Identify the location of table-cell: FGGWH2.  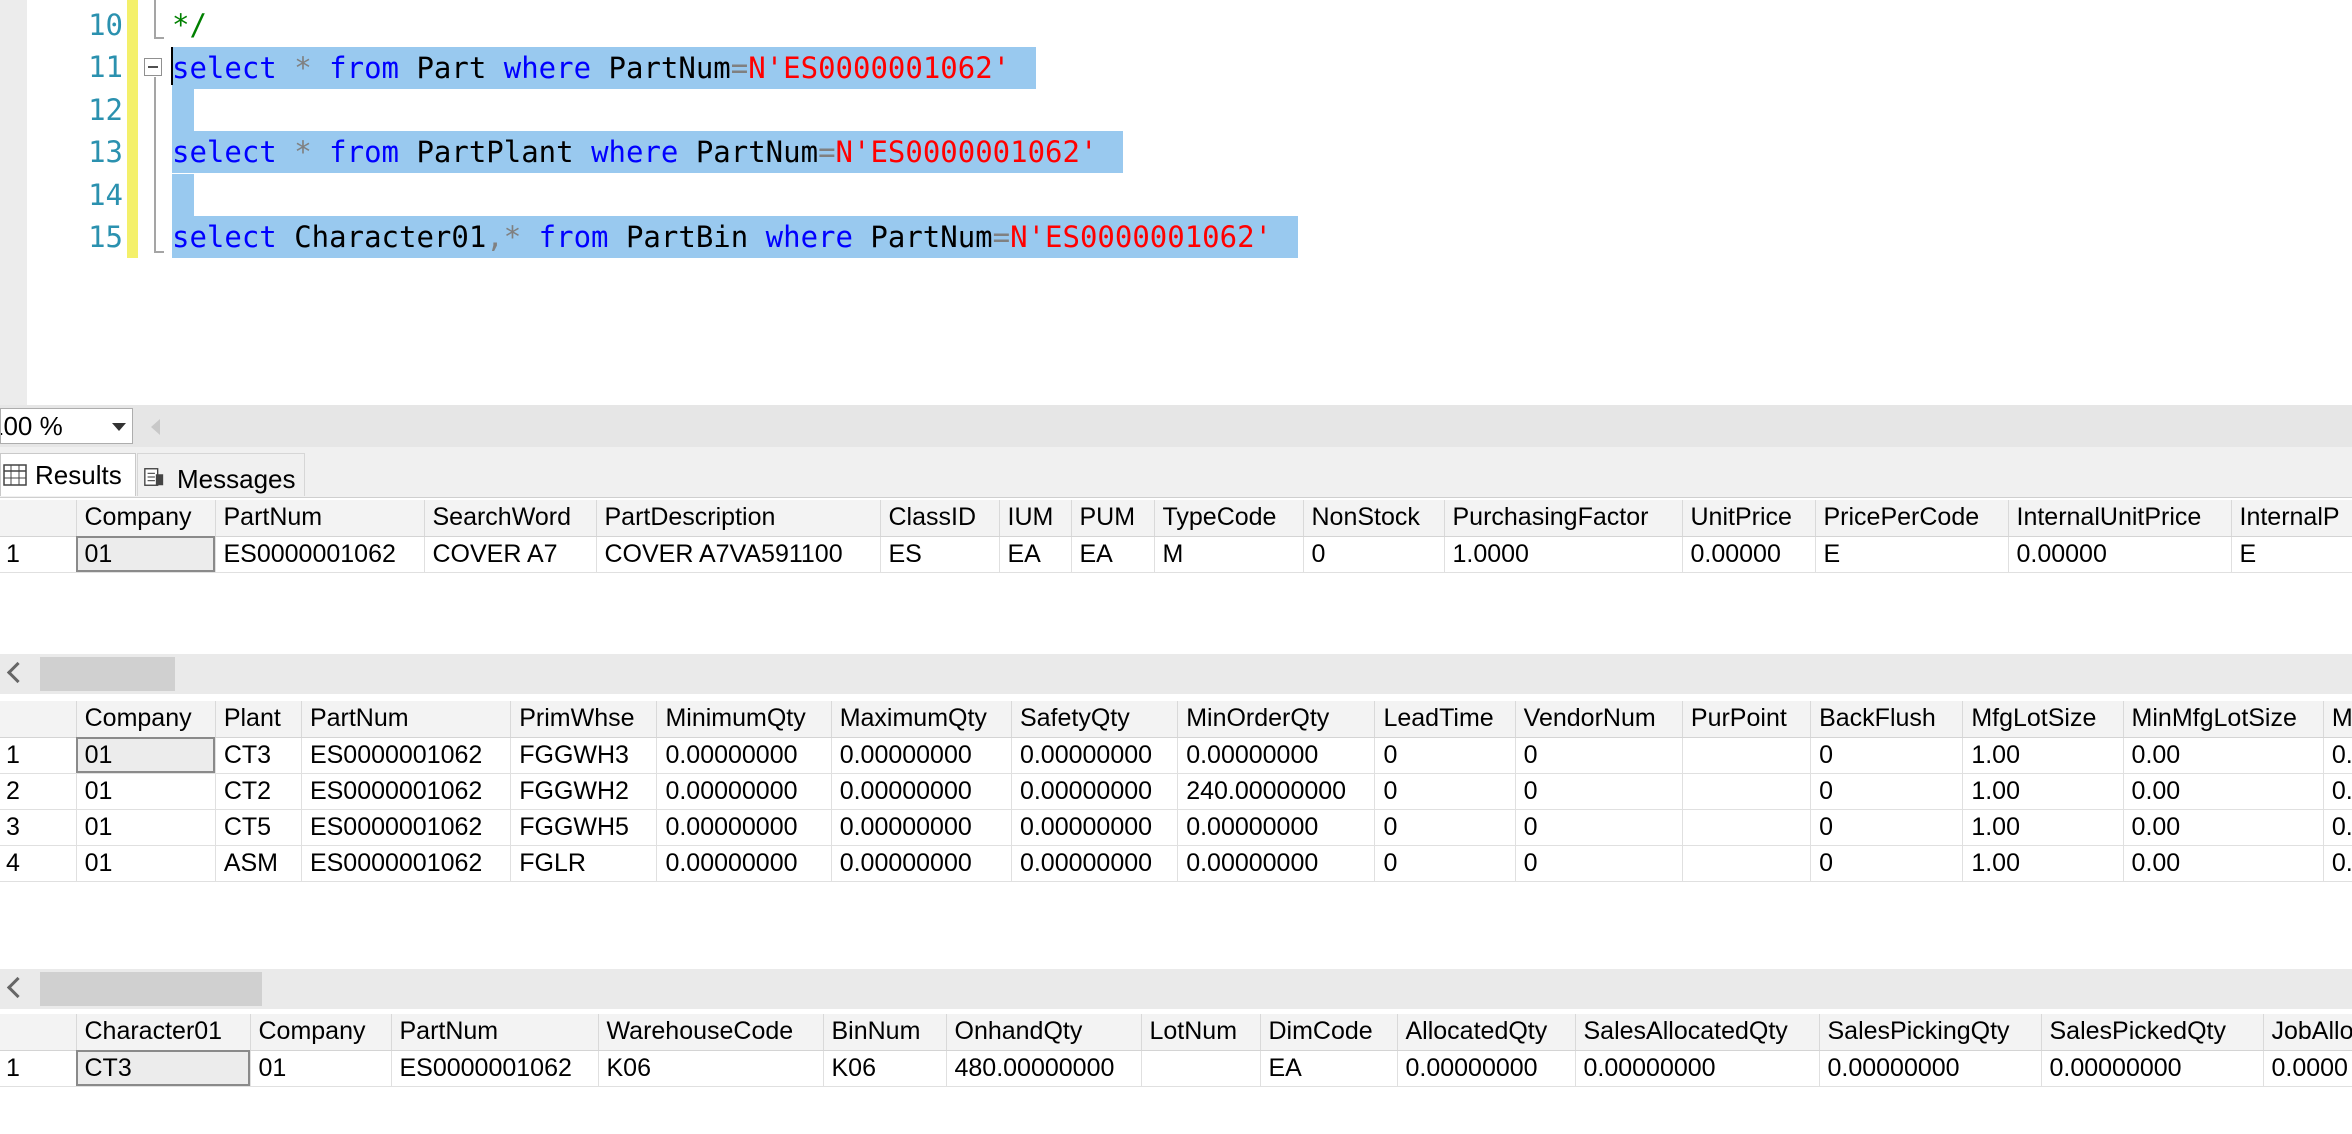
(584, 791).